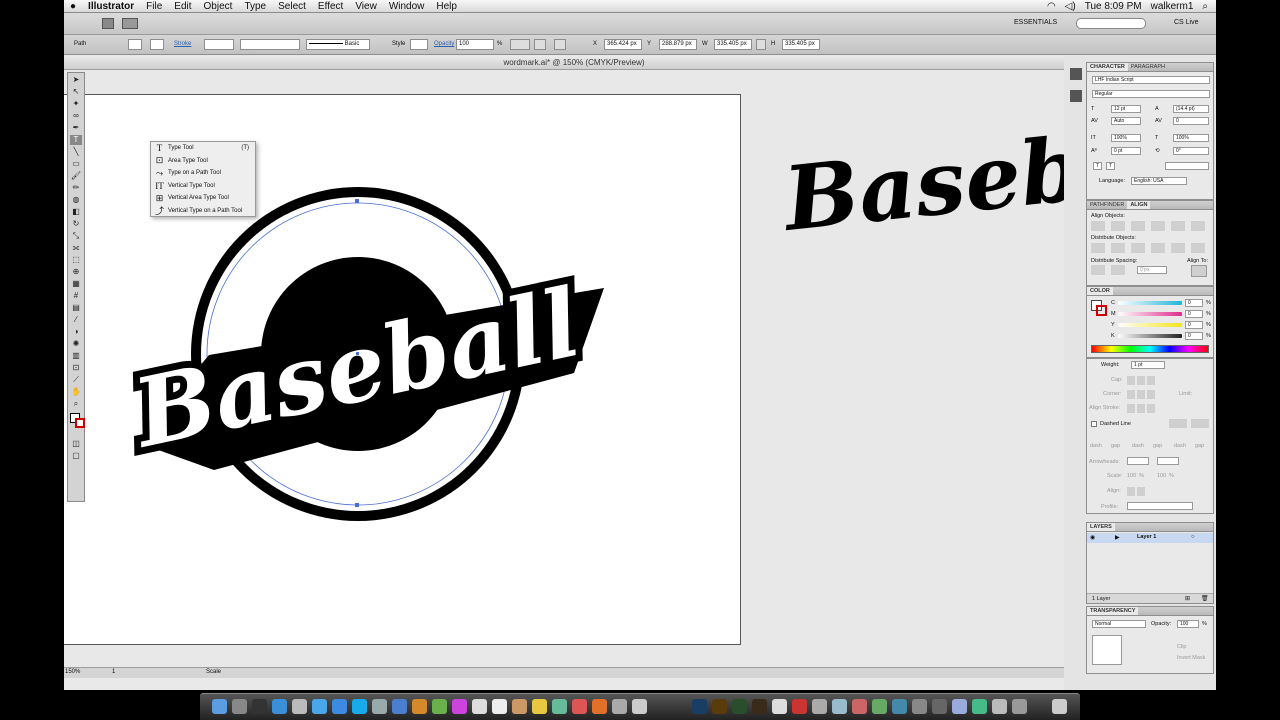  I want to click on channel-m-field: 0, so click(1194, 314).